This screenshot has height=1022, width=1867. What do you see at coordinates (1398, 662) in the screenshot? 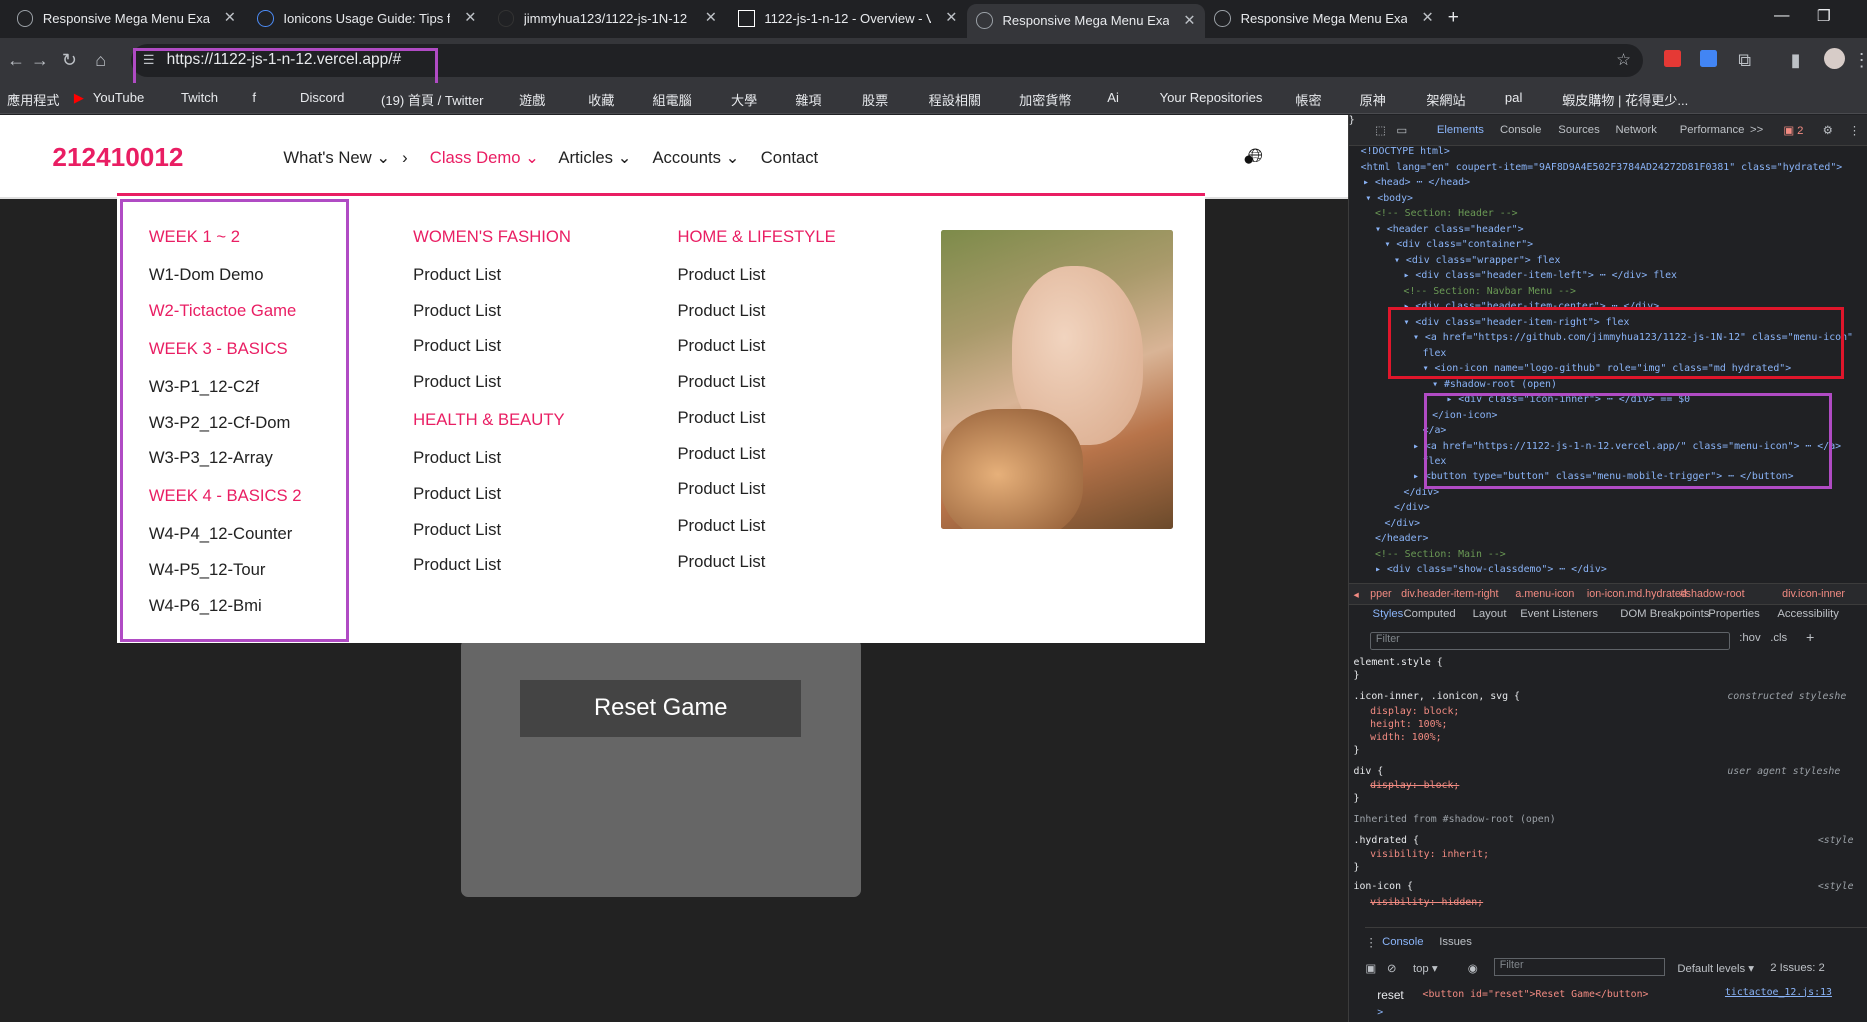
I see `style-rule: element.style {` at bounding box center [1398, 662].